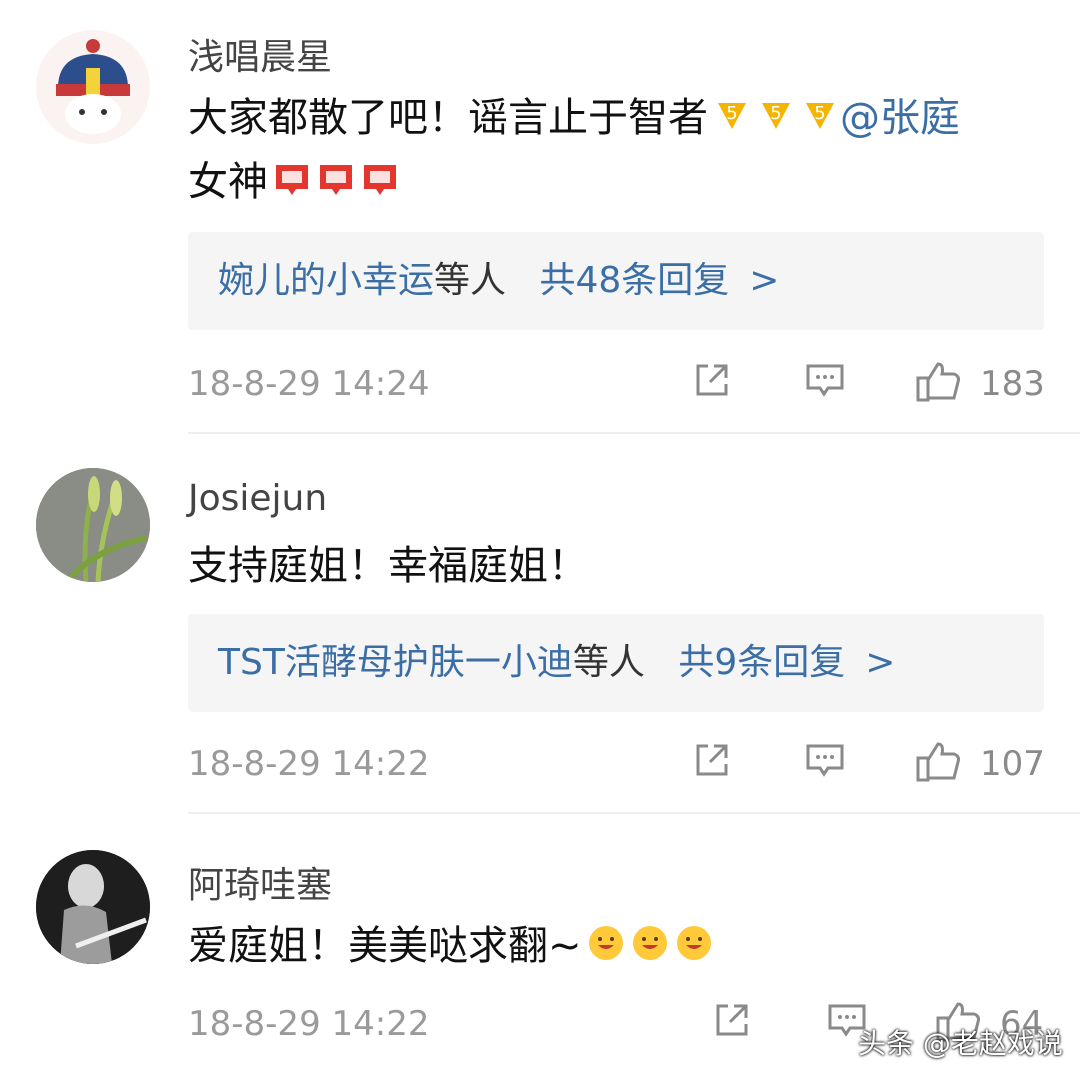 This screenshot has height=1080, width=1080. What do you see at coordinates (960, 1043) in the screenshot?
I see `watermark: 头条 @老赵戏说` at bounding box center [960, 1043].